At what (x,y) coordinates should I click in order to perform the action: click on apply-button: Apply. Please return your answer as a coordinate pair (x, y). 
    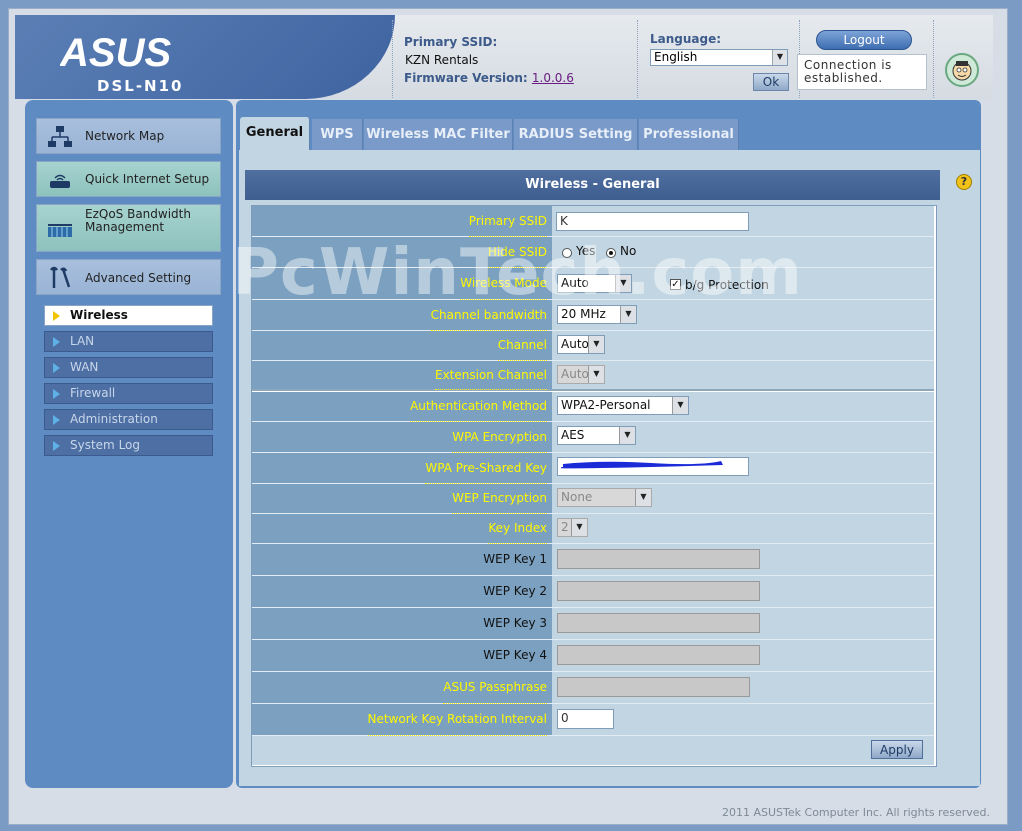
    Looking at the image, I should click on (897, 749).